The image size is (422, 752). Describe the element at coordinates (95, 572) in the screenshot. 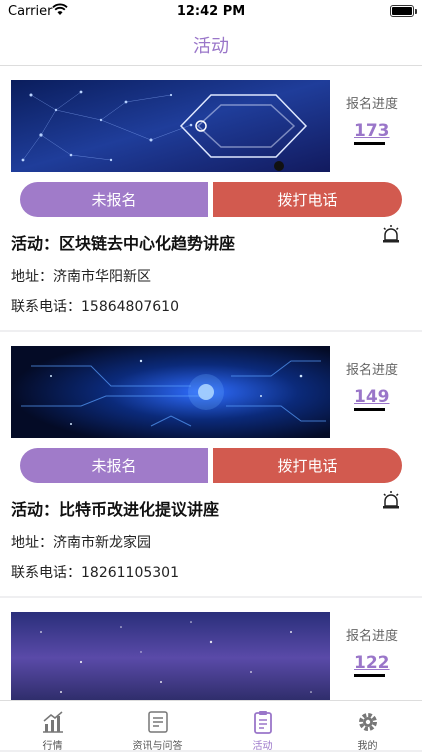

I see `activity-phone: 联系电话：18261105301` at that location.